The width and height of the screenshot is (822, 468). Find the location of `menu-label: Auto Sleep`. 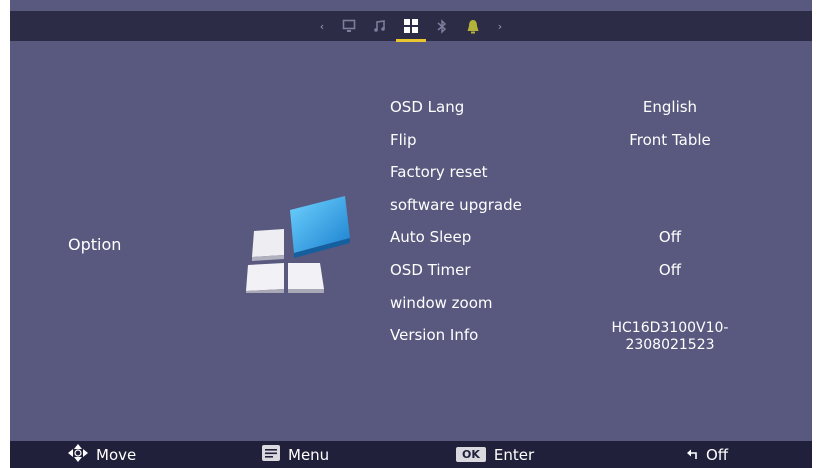

menu-label: Auto Sleep is located at coordinates (431, 237).